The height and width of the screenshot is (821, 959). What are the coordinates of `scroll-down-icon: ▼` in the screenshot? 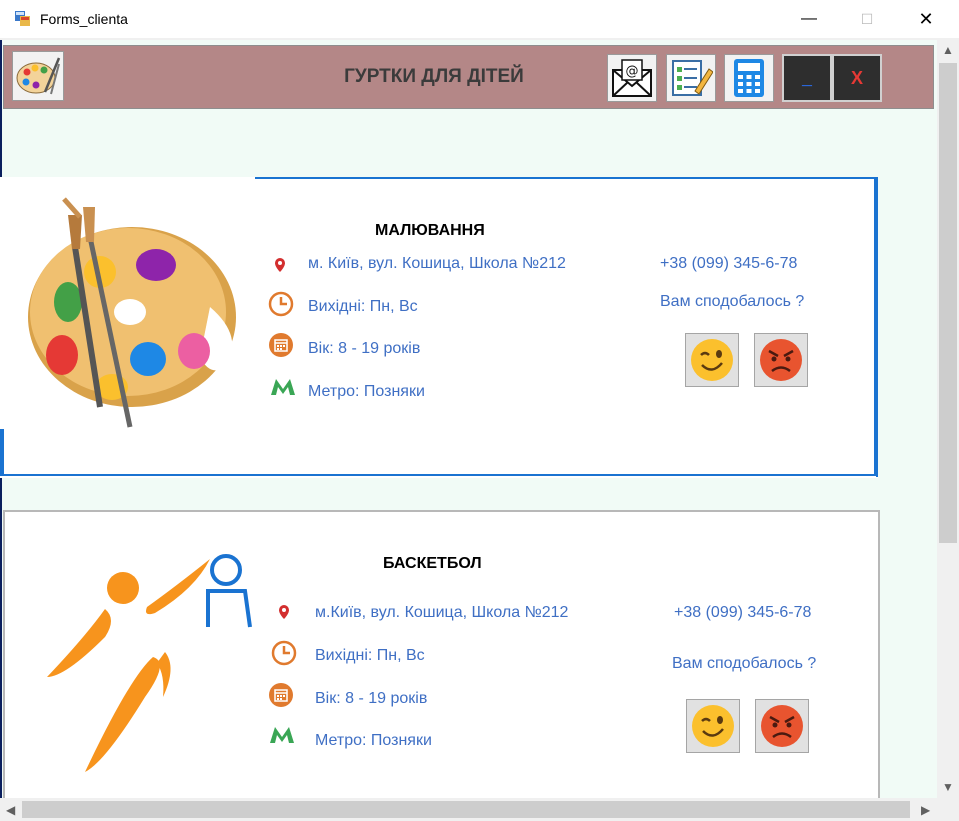 It's located at (948, 787).